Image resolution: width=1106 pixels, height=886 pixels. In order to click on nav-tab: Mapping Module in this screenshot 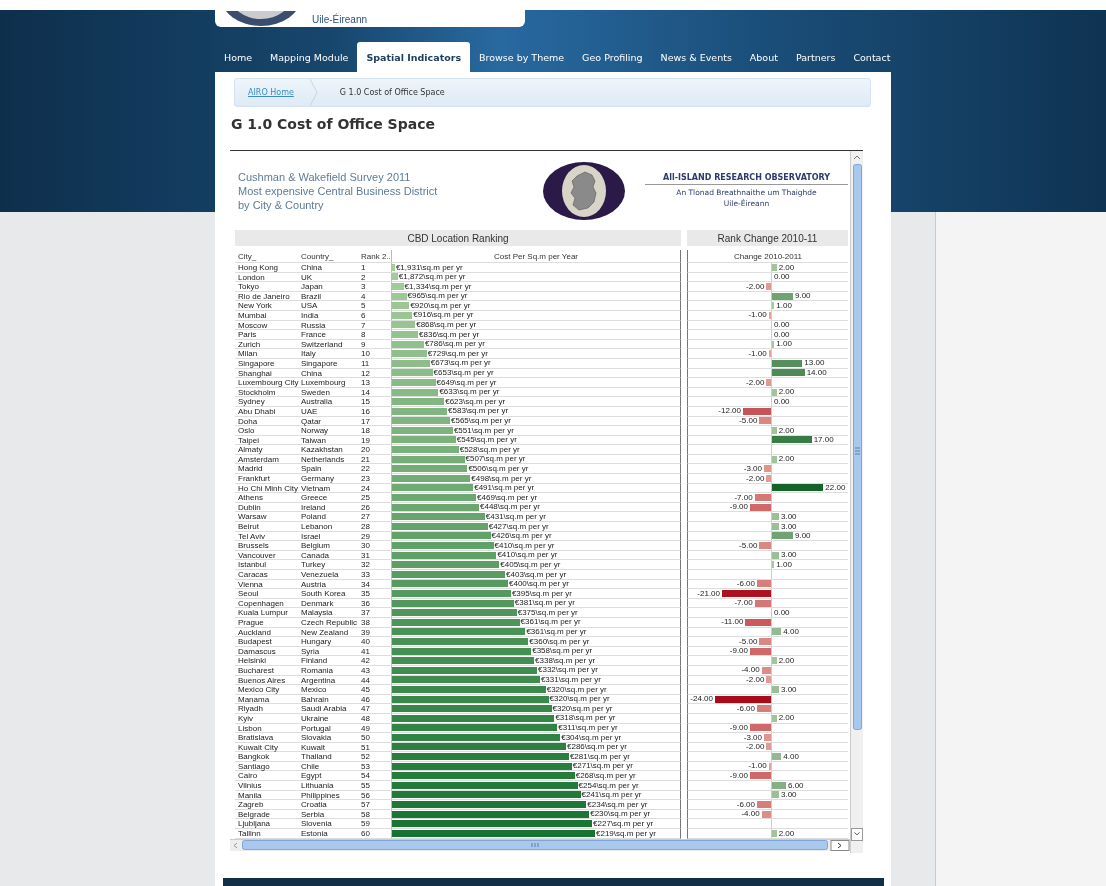, I will do `click(309, 57)`.